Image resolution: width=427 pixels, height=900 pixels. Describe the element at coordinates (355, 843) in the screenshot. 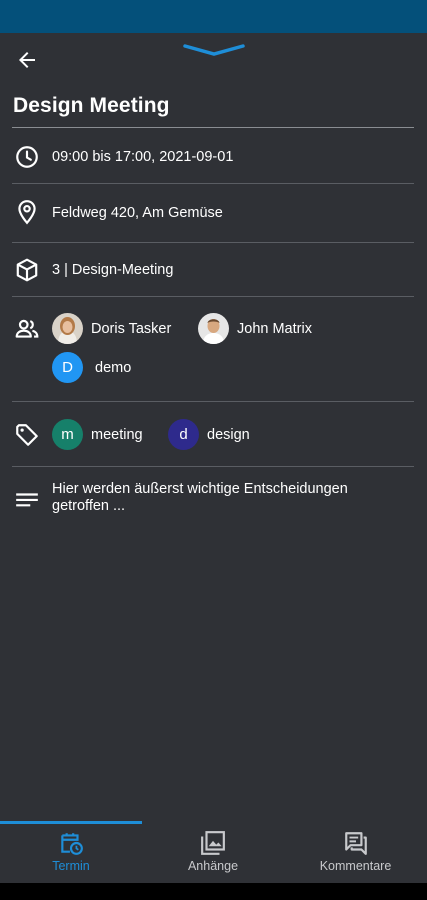

I see `comments-icon` at that location.